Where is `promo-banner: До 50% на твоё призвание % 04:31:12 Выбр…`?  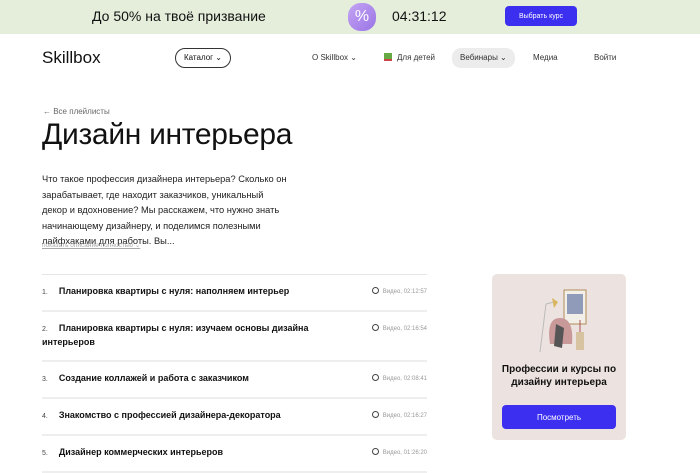
promo-banner: До 50% на твоё призвание % 04:31:12 Выбр… is located at coordinates (350, 17).